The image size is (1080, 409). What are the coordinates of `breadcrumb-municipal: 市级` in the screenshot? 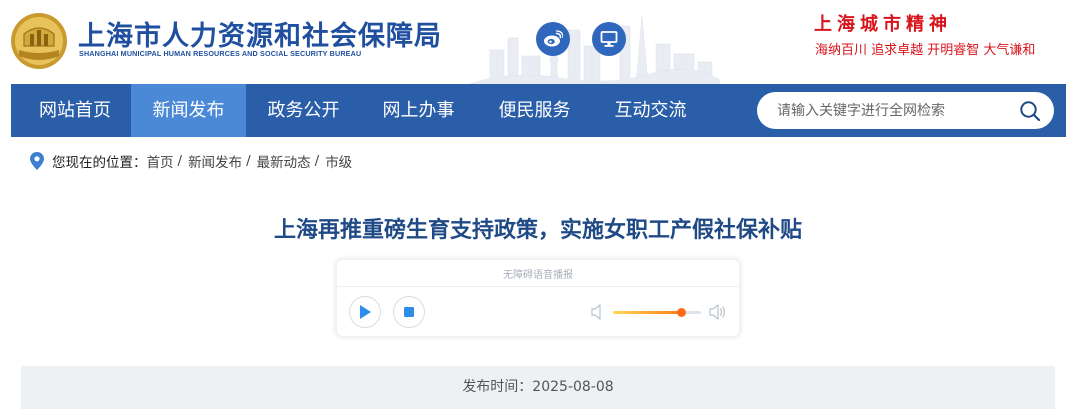 It's located at (338, 161).